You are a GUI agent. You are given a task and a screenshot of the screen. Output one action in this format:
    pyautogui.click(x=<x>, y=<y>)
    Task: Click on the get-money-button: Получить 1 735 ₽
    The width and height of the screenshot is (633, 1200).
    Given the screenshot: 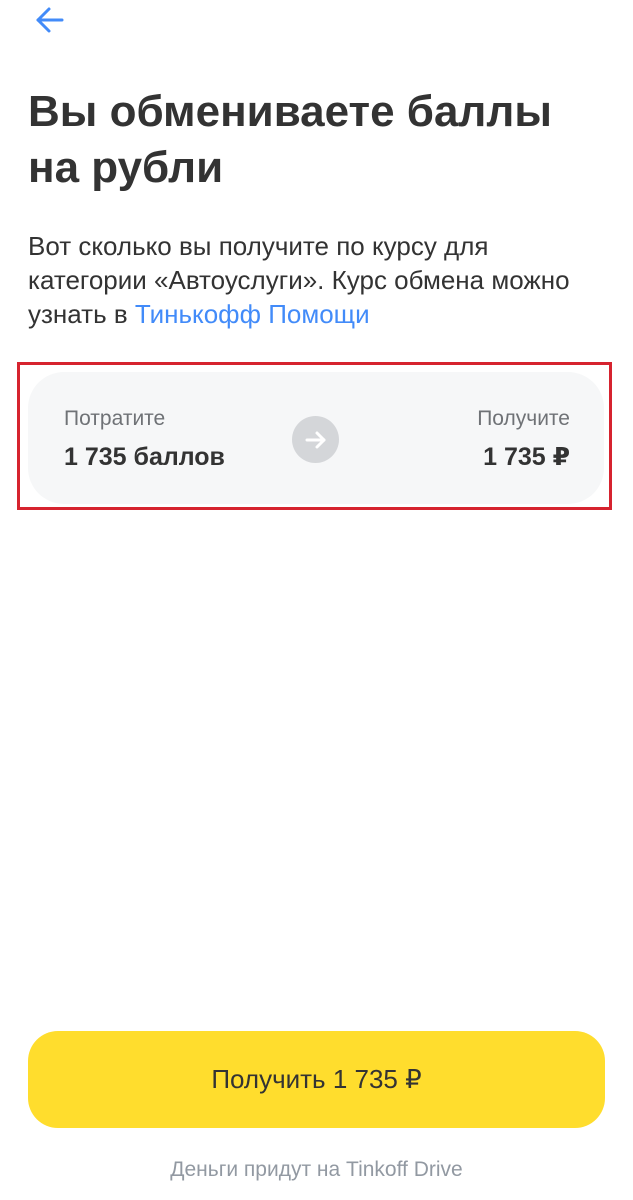 What is the action you would take?
    pyautogui.click(x=316, y=1079)
    